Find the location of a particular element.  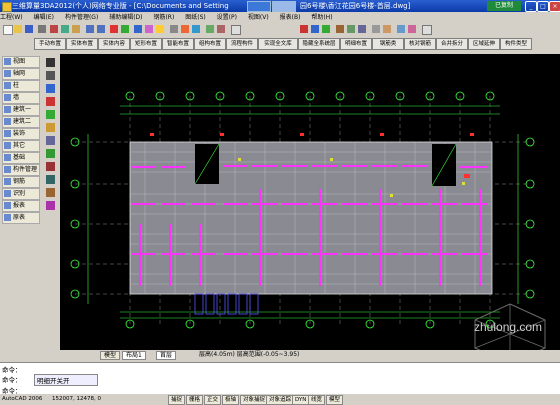

red-marker-icon is located at coordinates (304, 29).